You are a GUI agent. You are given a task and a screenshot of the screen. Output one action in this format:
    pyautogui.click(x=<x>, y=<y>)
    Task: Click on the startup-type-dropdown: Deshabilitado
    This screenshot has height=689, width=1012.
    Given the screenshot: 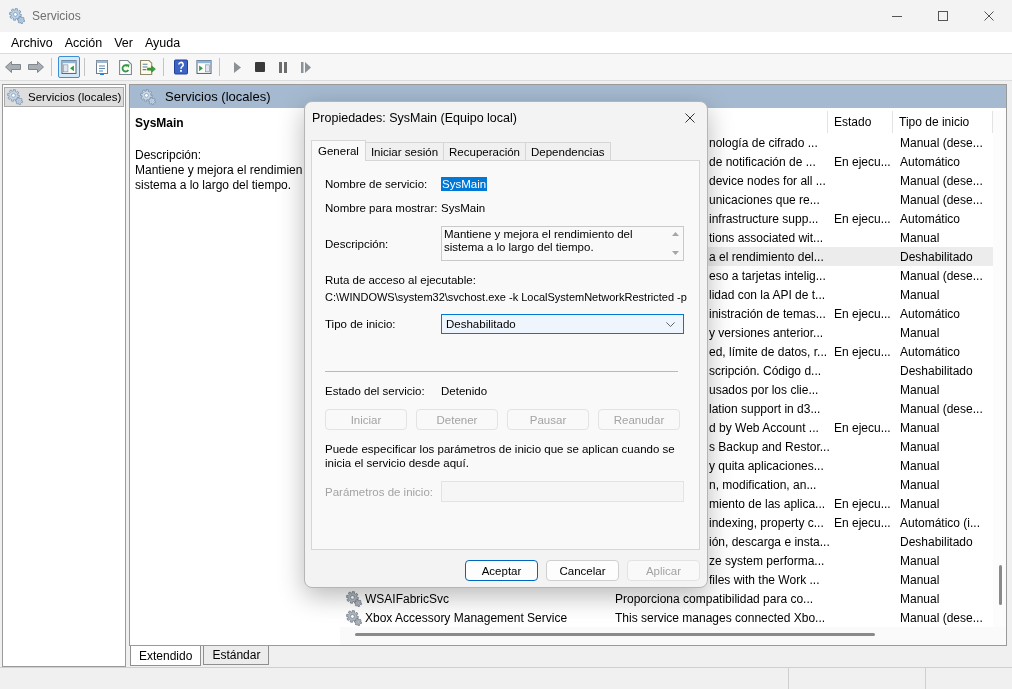 What is the action you would take?
    pyautogui.click(x=562, y=324)
    